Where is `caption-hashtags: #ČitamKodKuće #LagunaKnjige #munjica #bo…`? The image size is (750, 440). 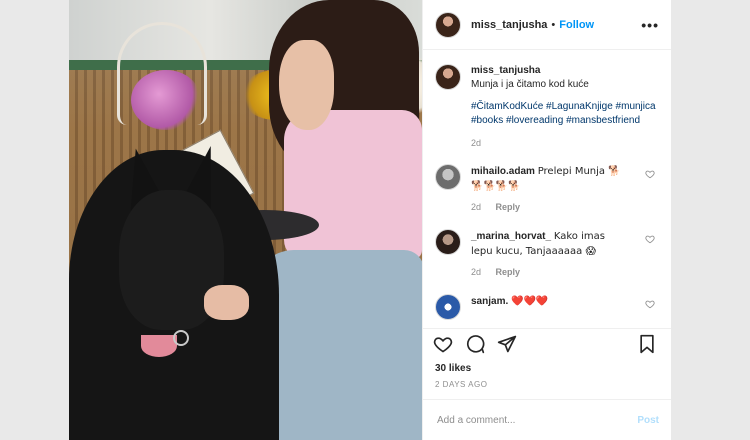
caption-hashtags: #ČitamKodKuće #LagunaKnjige #munjica #bo… is located at coordinates (565, 114).